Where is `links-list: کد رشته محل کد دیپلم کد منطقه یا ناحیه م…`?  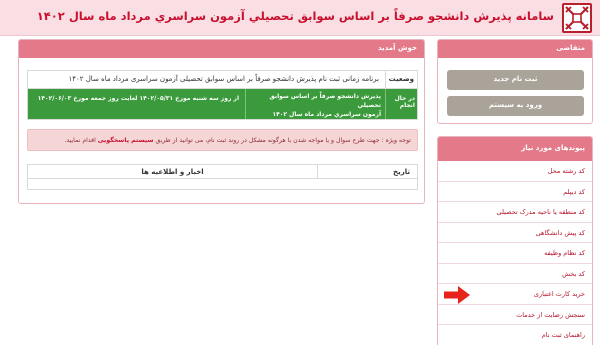
links-list: کد رشته محل کد دیپلم کد منطقه یا ناحیه م… is located at coordinates (515, 253).